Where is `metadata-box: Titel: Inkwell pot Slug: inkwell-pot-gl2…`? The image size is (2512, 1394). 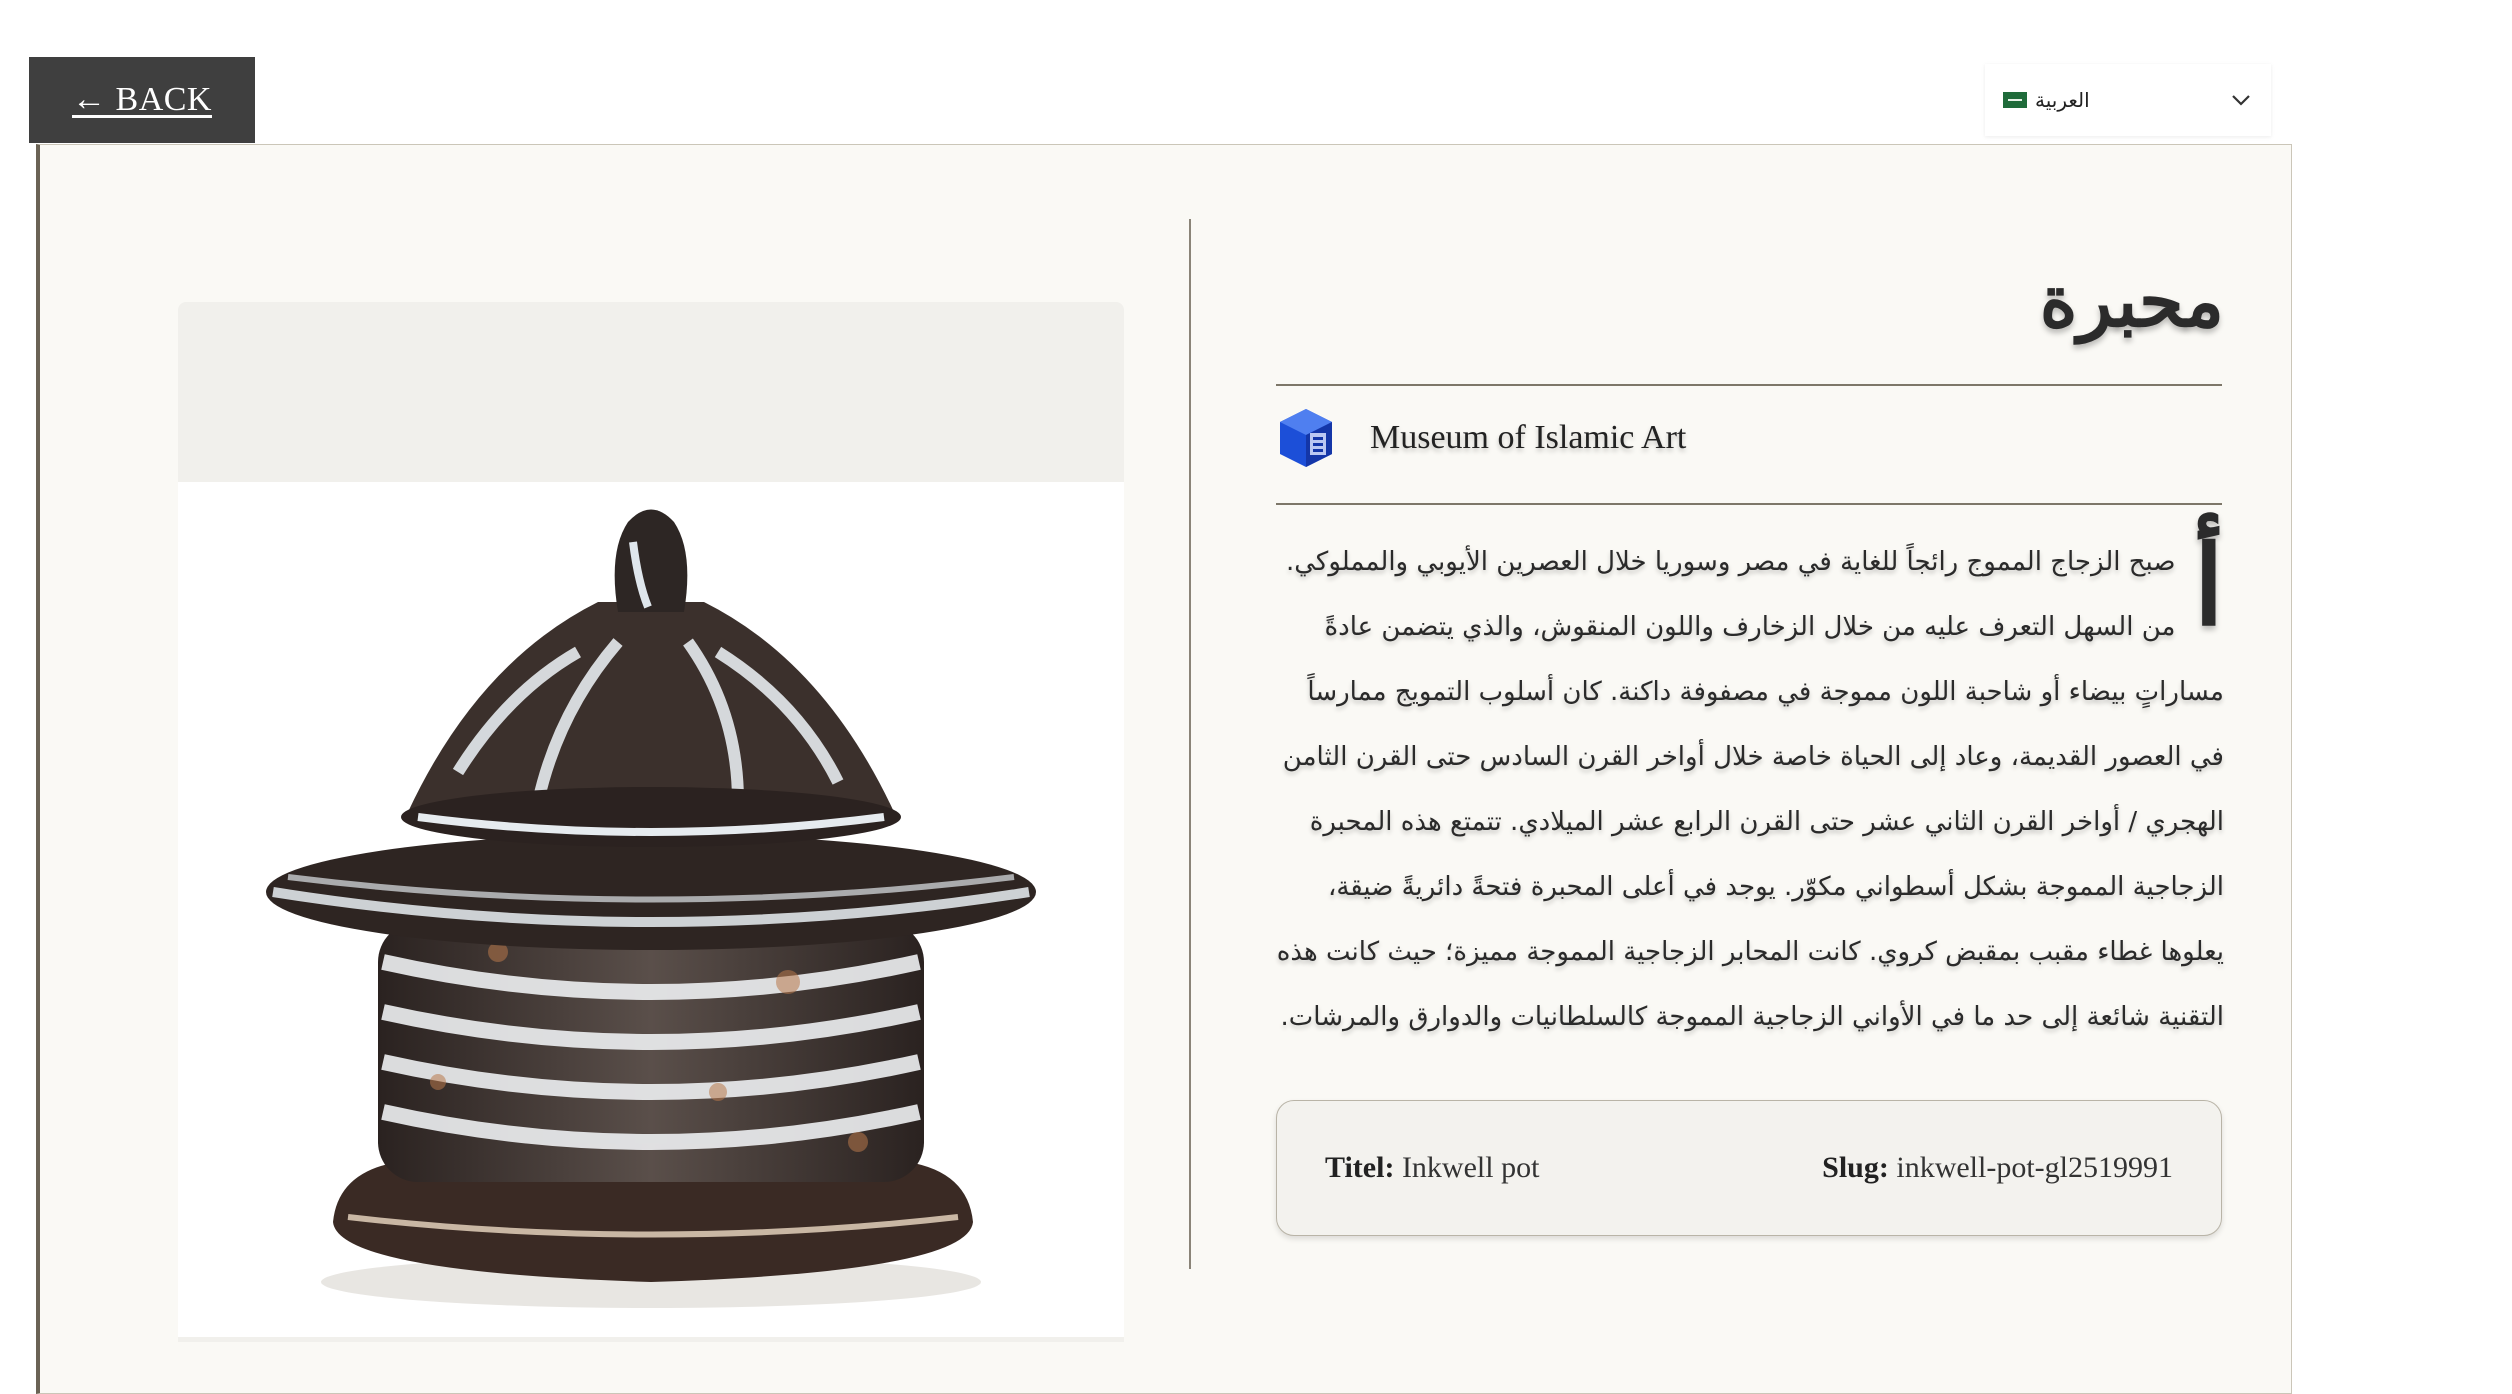
metadata-box: Titel: Inkwell pot Slug: inkwell-pot-gl2… is located at coordinates (1749, 1168).